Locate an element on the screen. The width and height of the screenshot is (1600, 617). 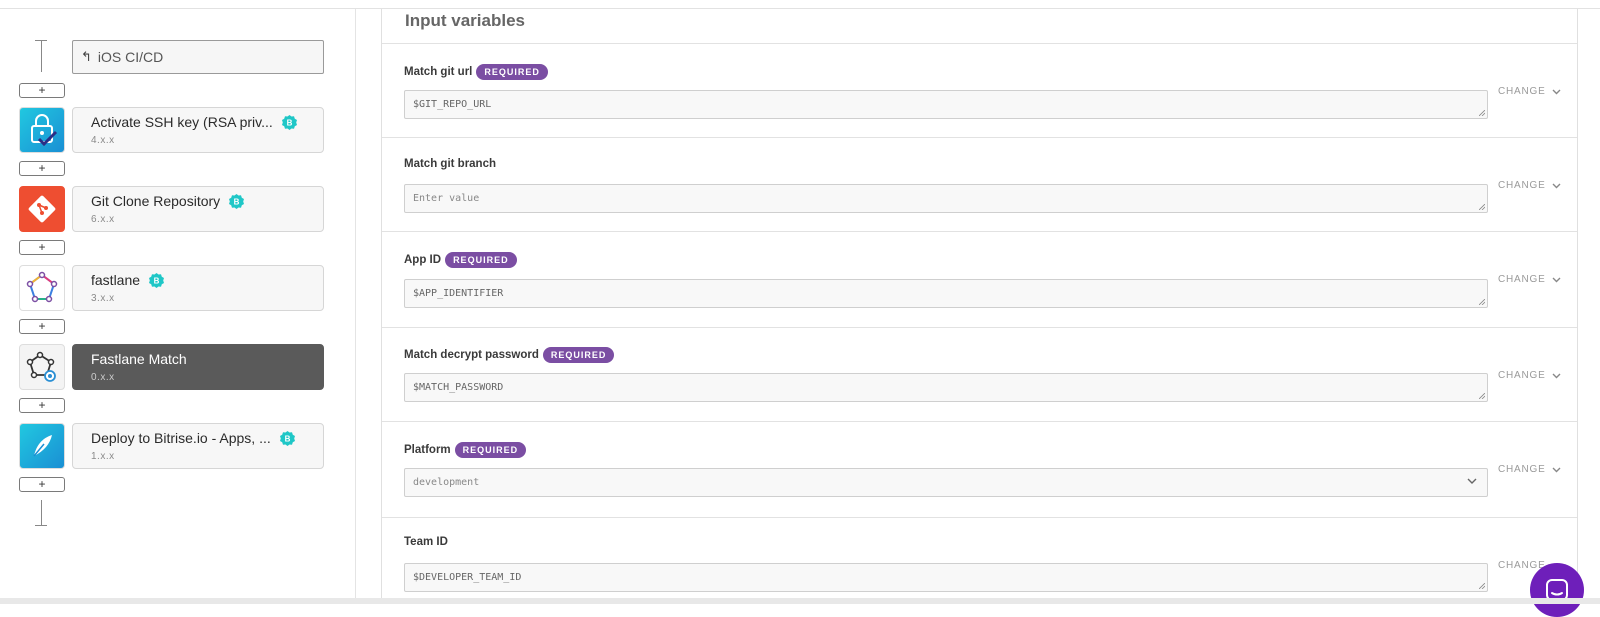
app-id-input: $APP_IDENTIFIER is located at coordinates (946, 293).